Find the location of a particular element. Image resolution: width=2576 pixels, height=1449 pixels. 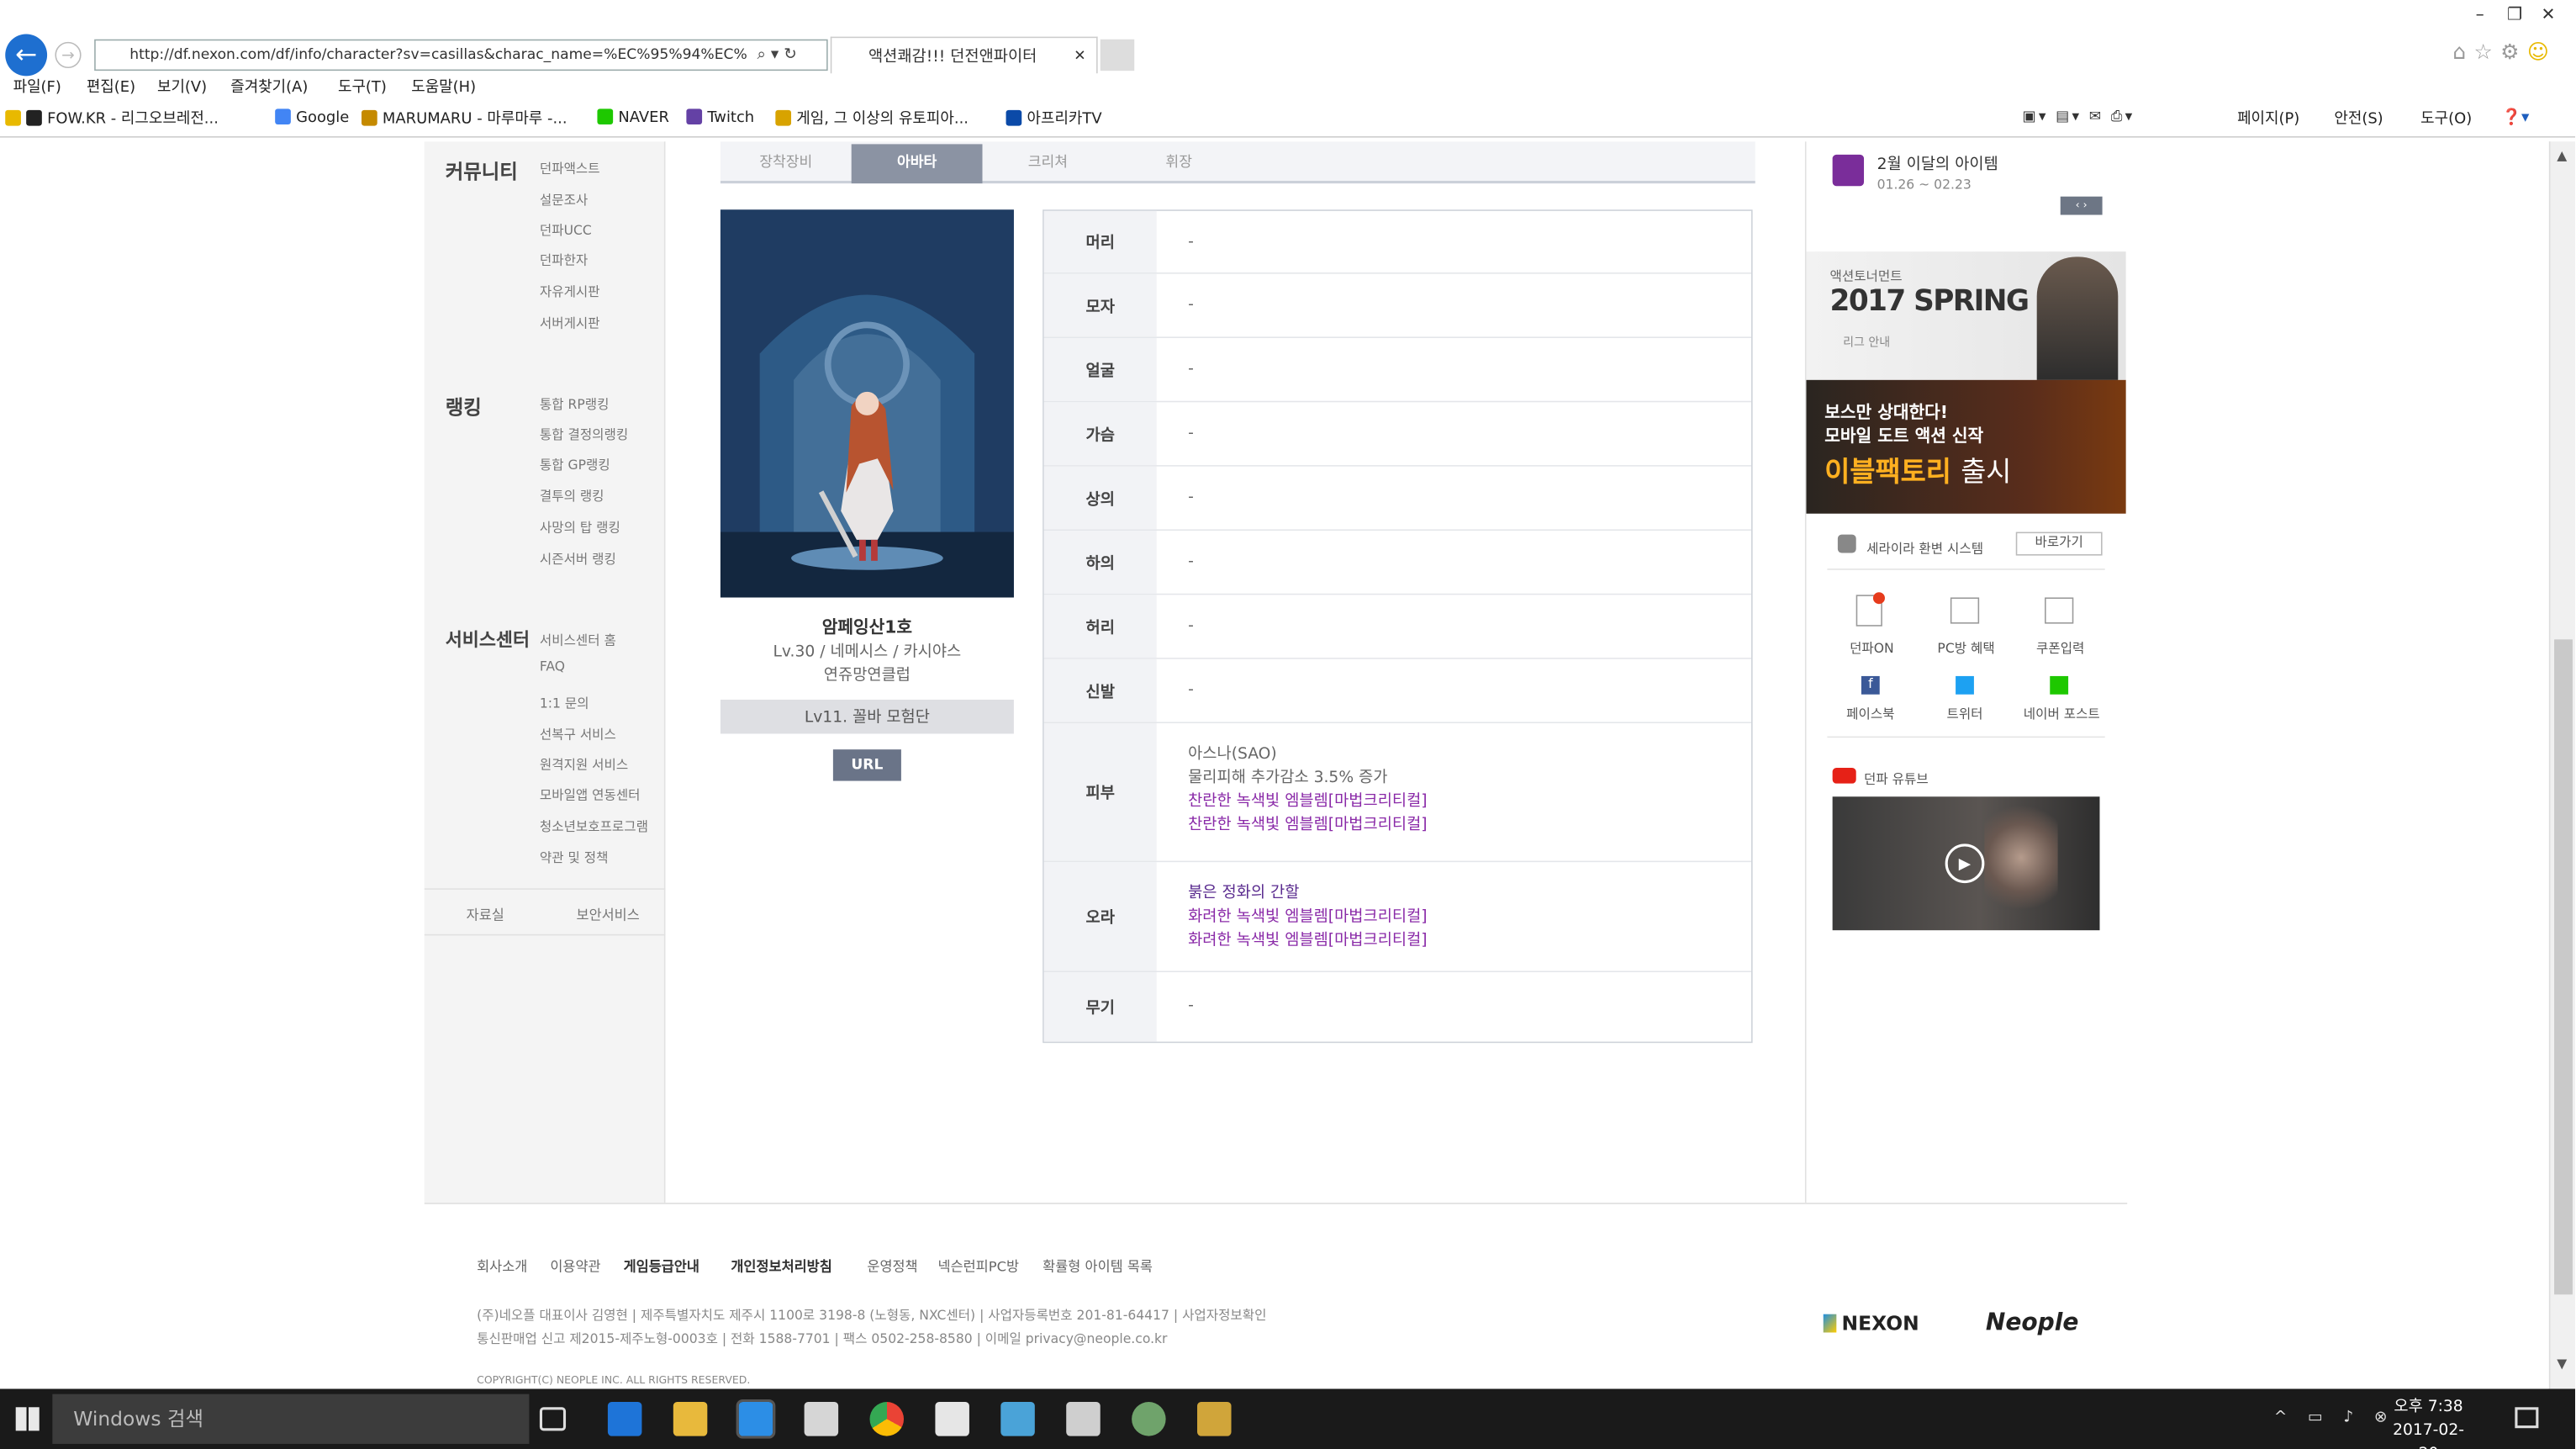

restore-icon: ❐ is located at coordinates (2514, 15).